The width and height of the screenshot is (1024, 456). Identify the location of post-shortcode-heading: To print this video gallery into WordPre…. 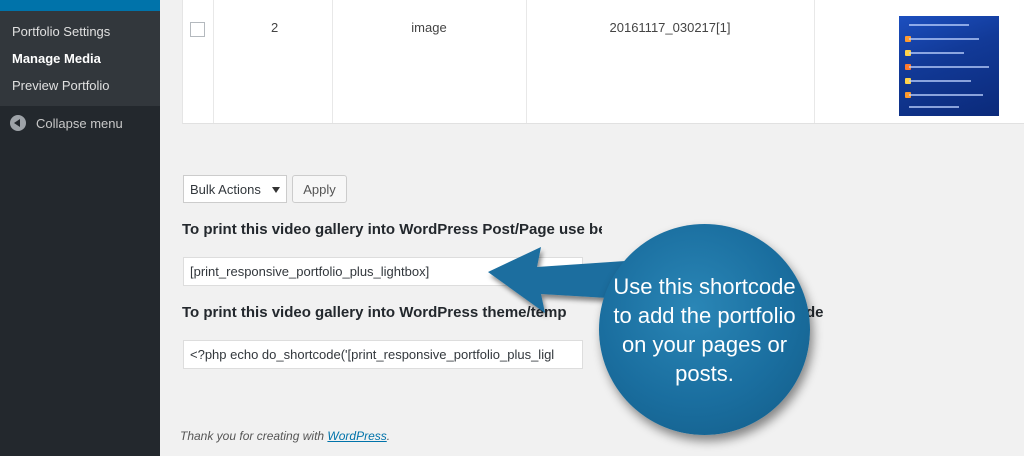
(392, 229).